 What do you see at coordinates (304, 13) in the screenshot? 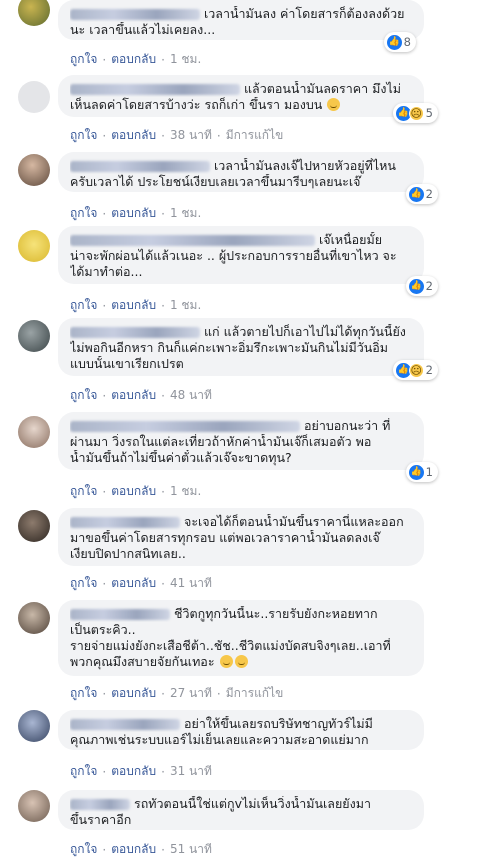
I see `comment-text: เวลาน้ำมันลง ค่าโดยสารก็ต้องลงด้วย` at bounding box center [304, 13].